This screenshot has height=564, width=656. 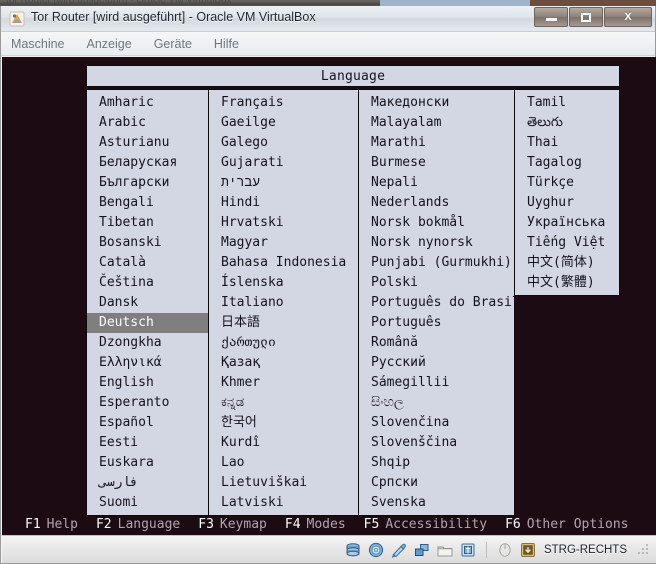 What do you see at coordinates (567, 103) in the screenshot?
I see `language-item: Tamil` at bounding box center [567, 103].